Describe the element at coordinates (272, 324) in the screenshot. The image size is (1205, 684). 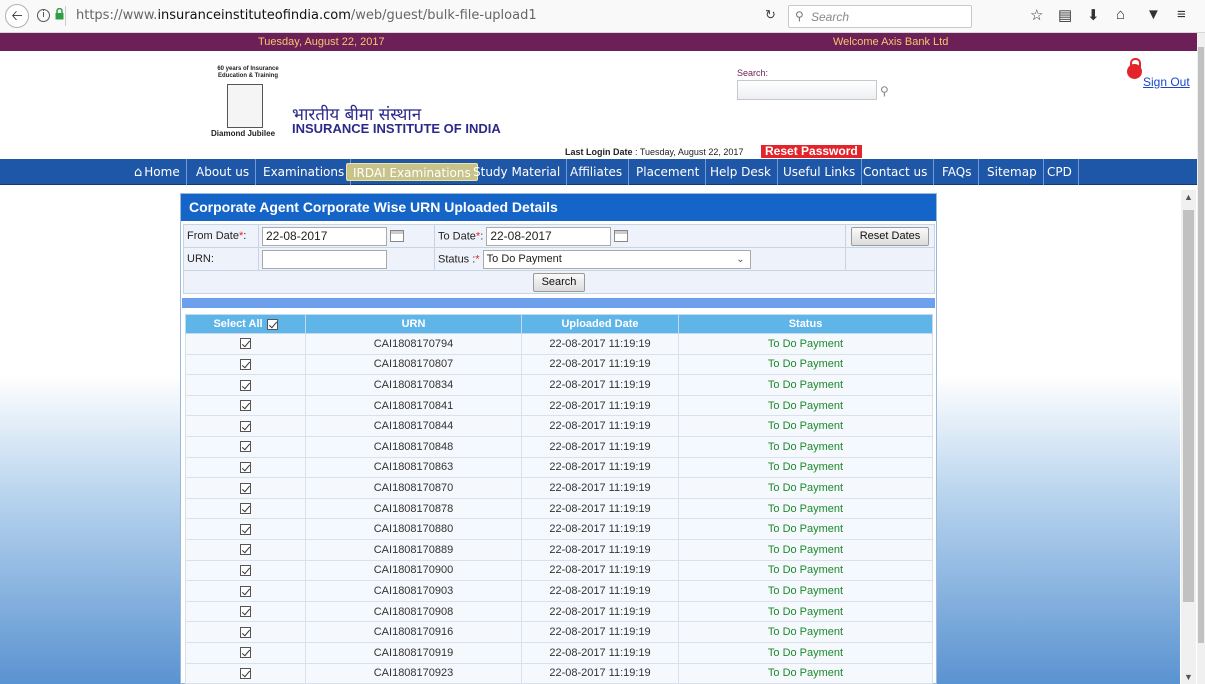
I see `select-all-checkbox` at that location.